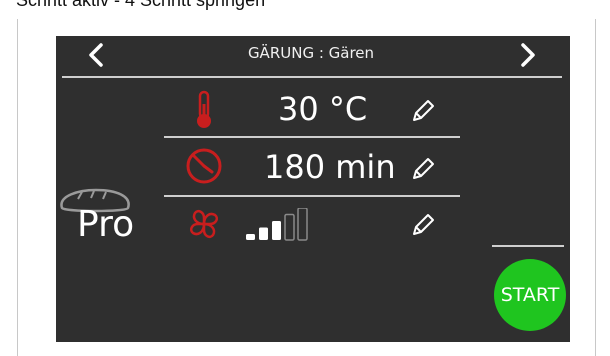 The image size is (610, 356). I want to click on edit-time-button, so click(423, 169).